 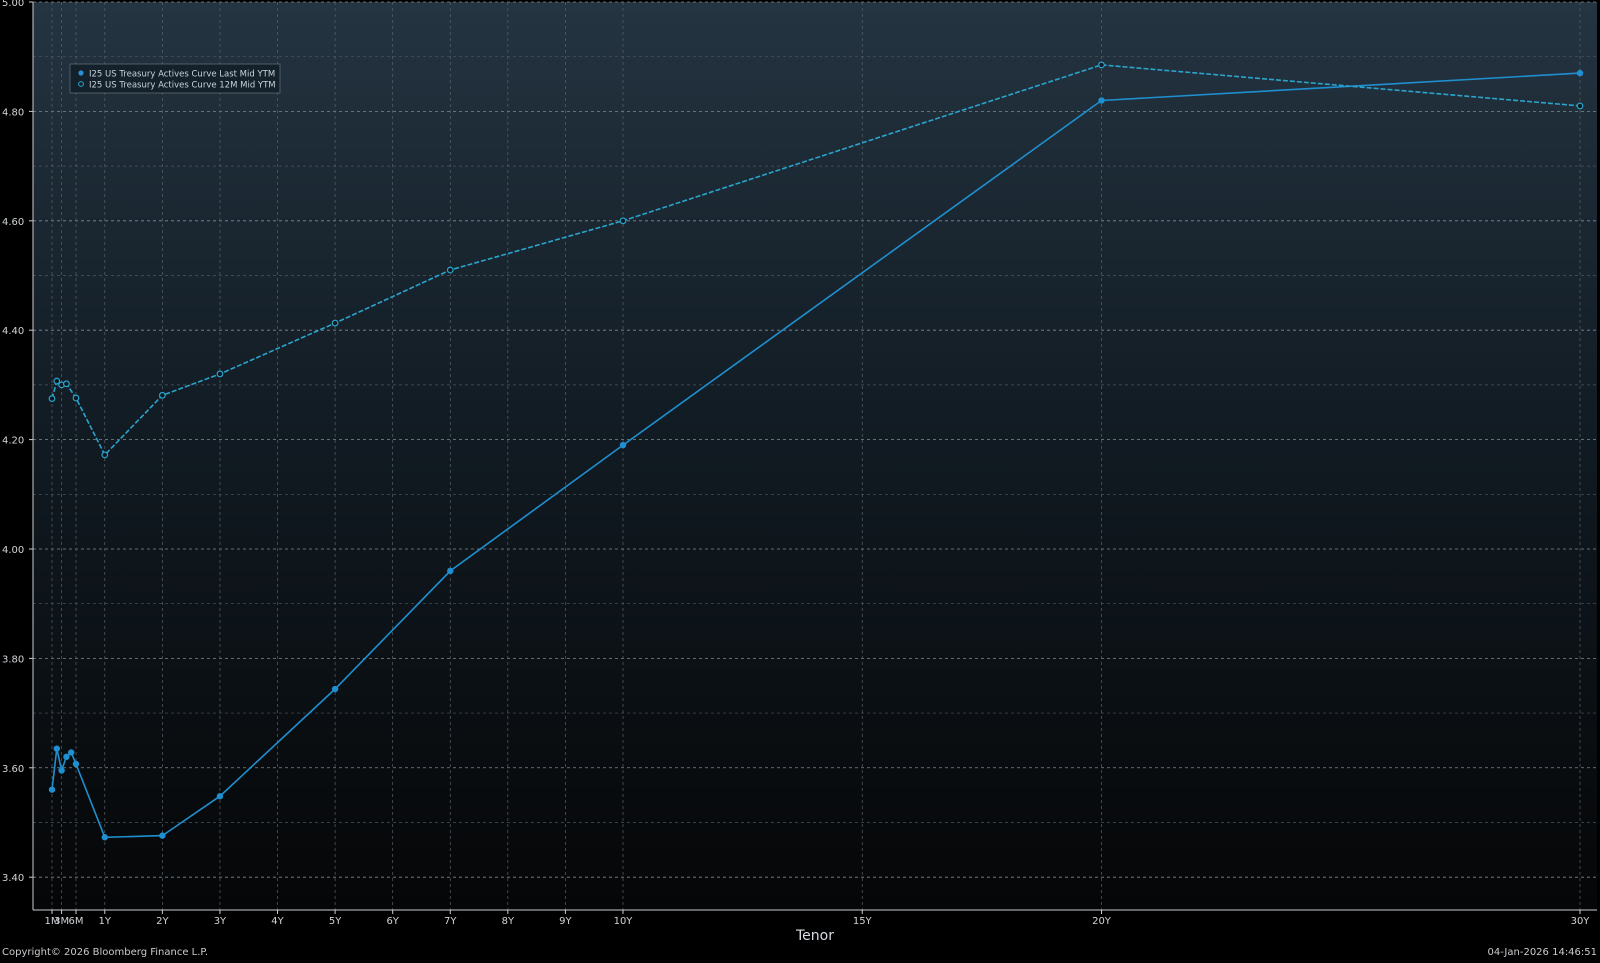 What do you see at coordinates (392, 921) in the screenshot?
I see `x-tick-label: 6Y` at bounding box center [392, 921].